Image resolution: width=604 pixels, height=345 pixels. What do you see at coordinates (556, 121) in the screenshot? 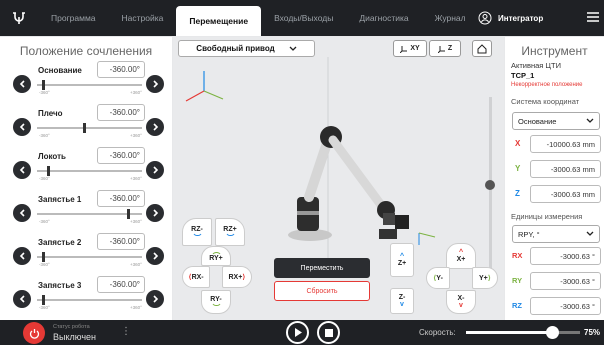
I see `coord-system-select: Основание` at bounding box center [556, 121].